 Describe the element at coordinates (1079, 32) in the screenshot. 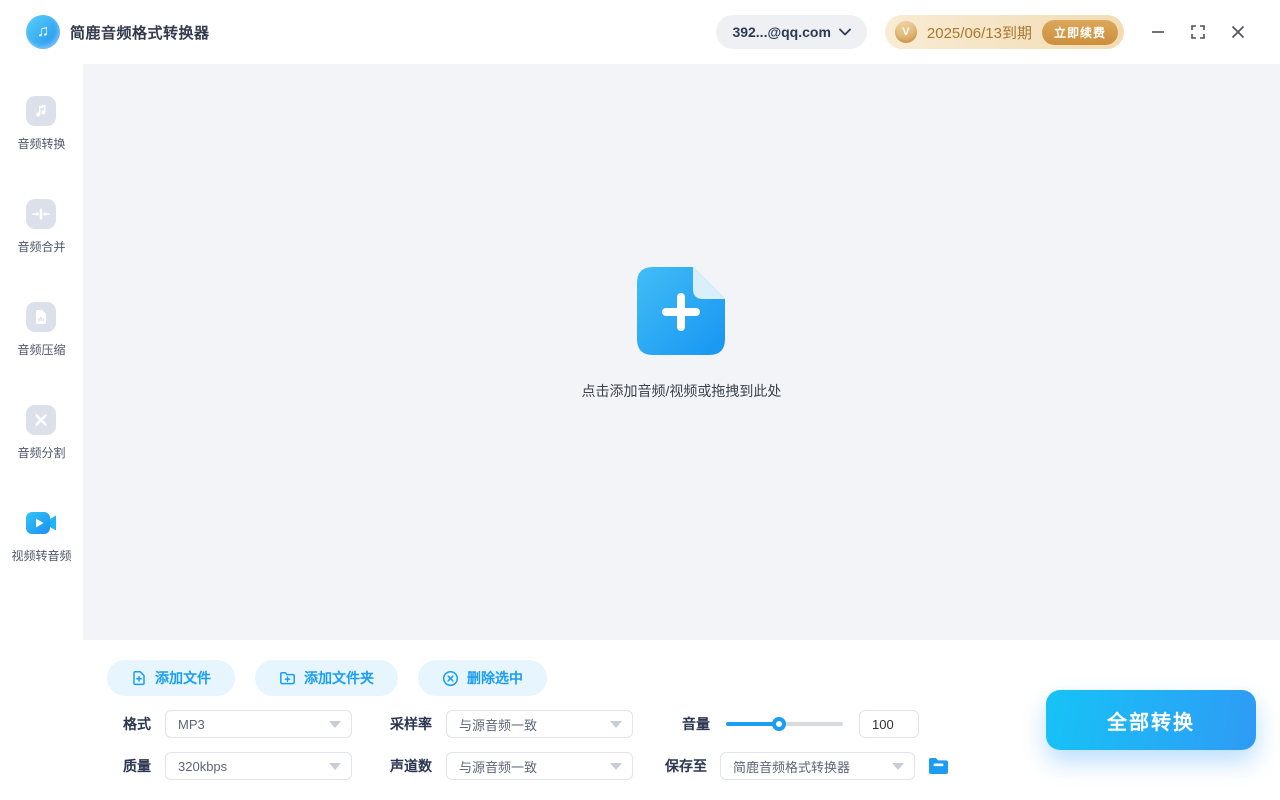

I see `renew-button: 立即续费` at that location.